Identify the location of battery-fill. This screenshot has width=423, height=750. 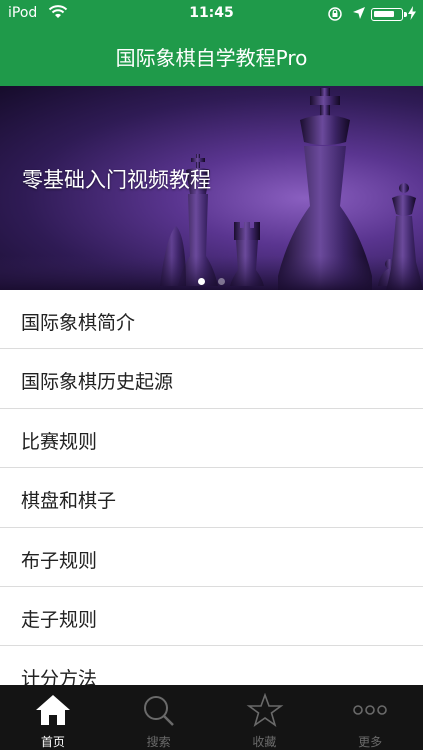
(384, 14).